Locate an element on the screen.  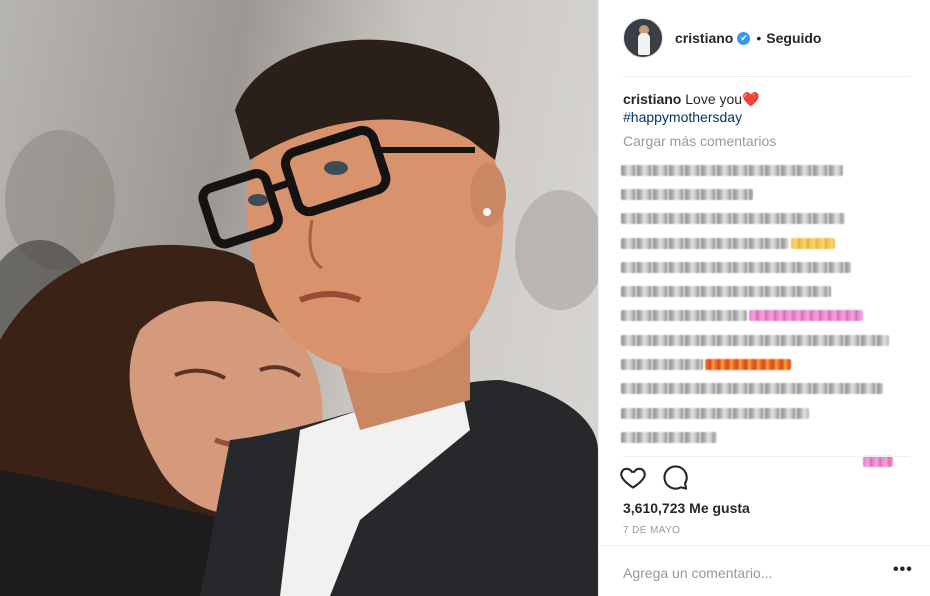
speech-bubble-icon is located at coordinates (675, 477).